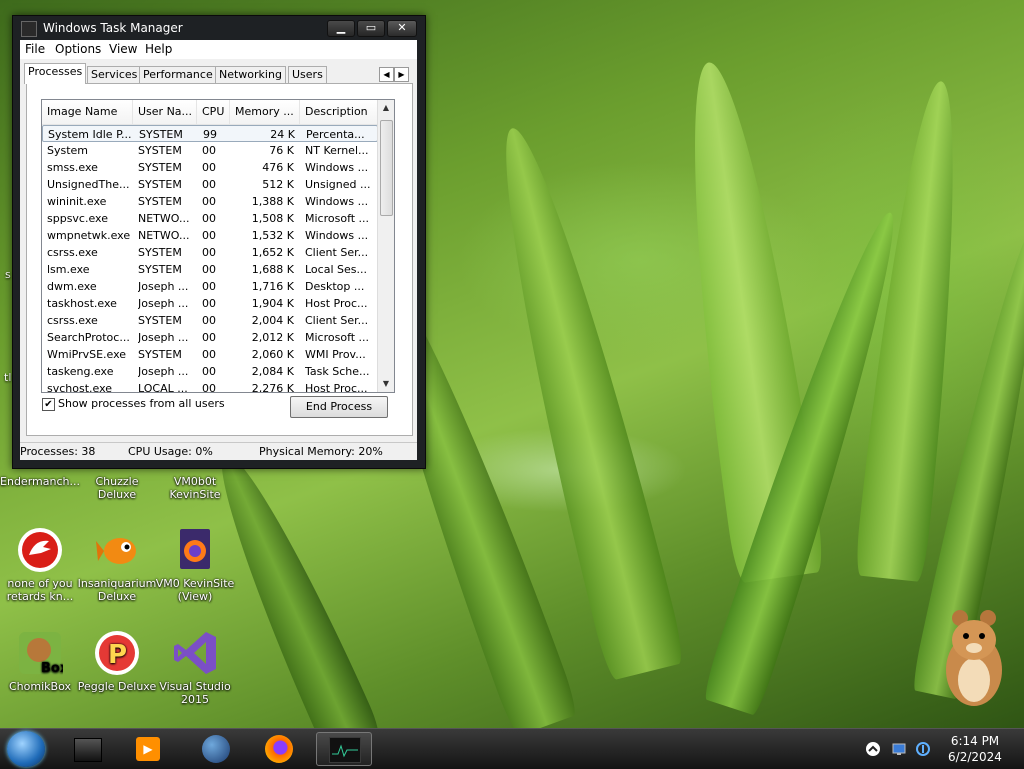  What do you see at coordinates (26, 749) in the screenshot?
I see `start-button` at bounding box center [26, 749].